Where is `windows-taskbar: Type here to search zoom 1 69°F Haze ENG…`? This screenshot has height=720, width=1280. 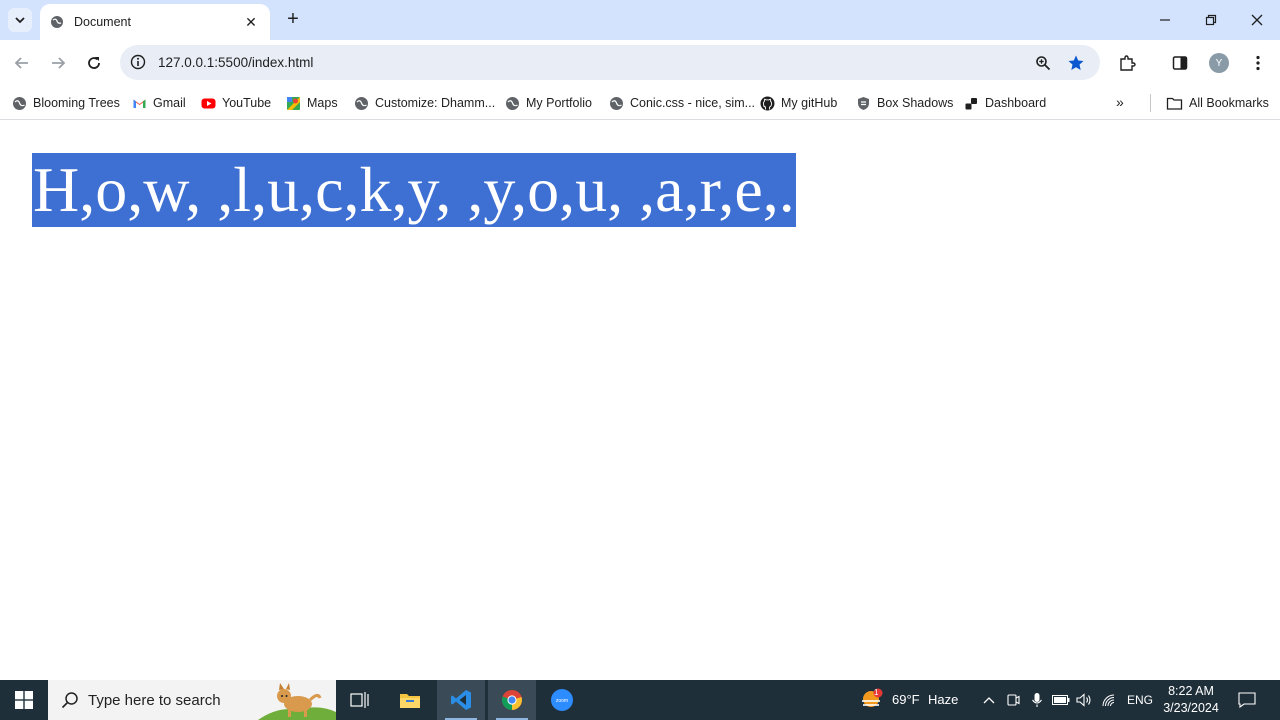 windows-taskbar: Type here to search zoom 1 69°F Haze ENG… is located at coordinates (640, 700).